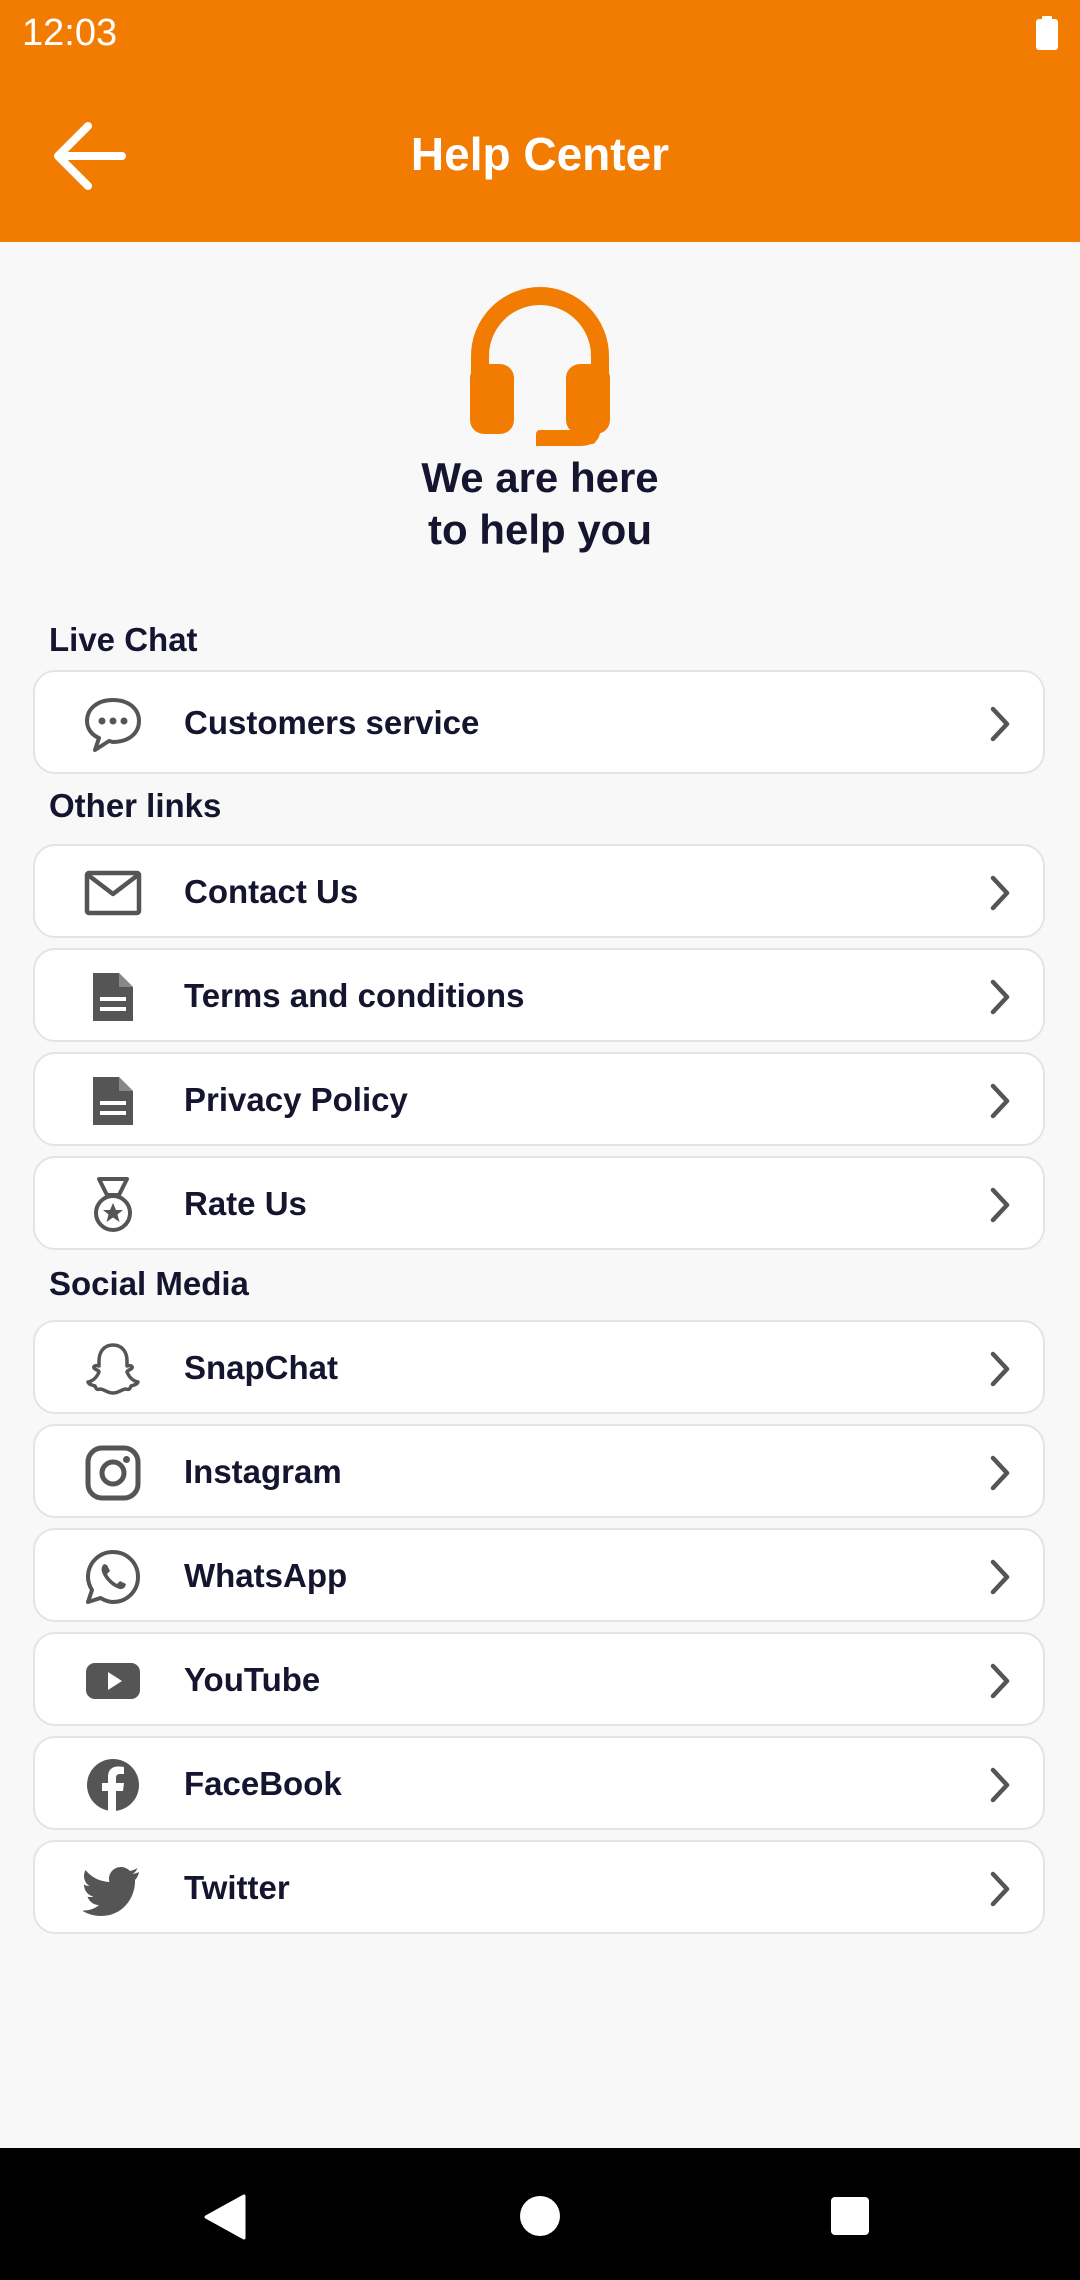 The height and width of the screenshot is (2280, 1080). What do you see at coordinates (135, 805) in the screenshot?
I see `section-title-other-links: Other links` at bounding box center [135, 805].